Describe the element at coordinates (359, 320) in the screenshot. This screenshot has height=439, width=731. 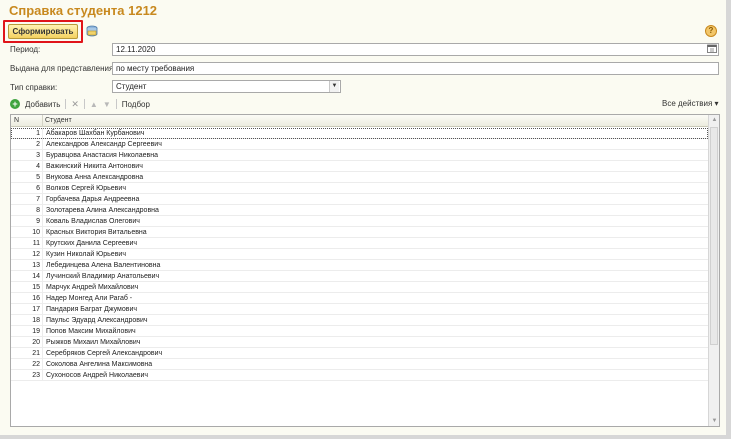
I see `table-row: 18 Паульс Эдуард Александрович` at that location.